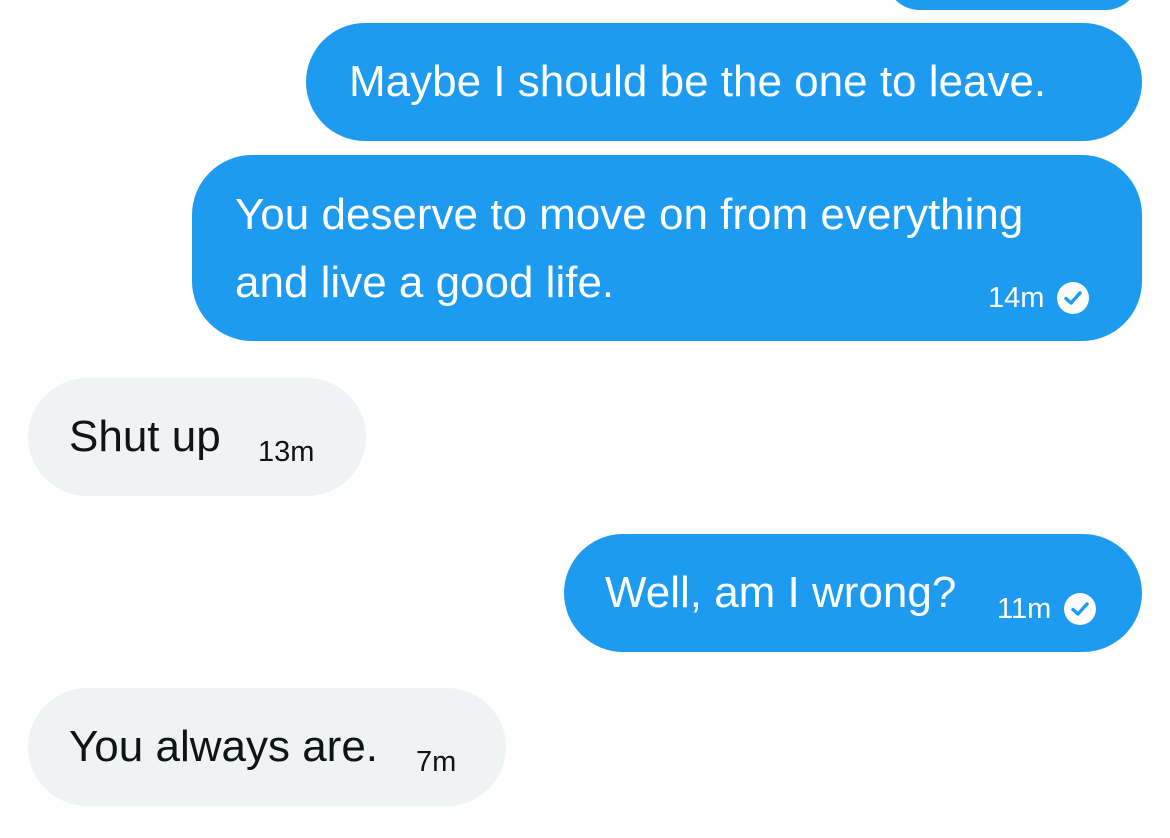 The height and width of the screenshot is (838, 1170). I want to click on message-text: You always are., so click(224, 746).